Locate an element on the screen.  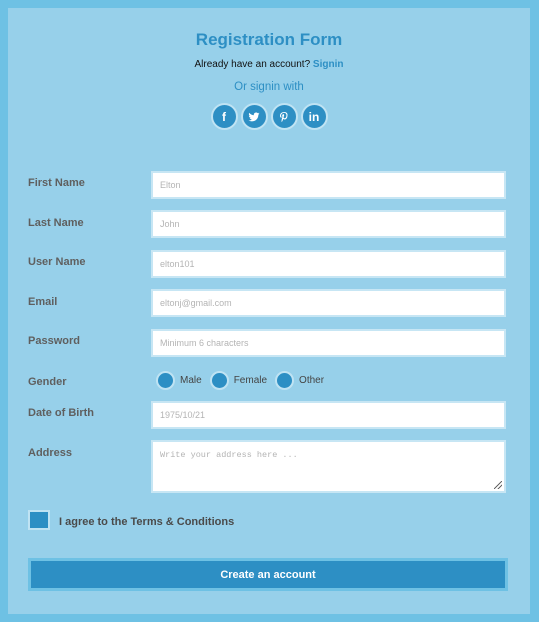
create-account-label: Create an account is located at coordinates (268, 574).